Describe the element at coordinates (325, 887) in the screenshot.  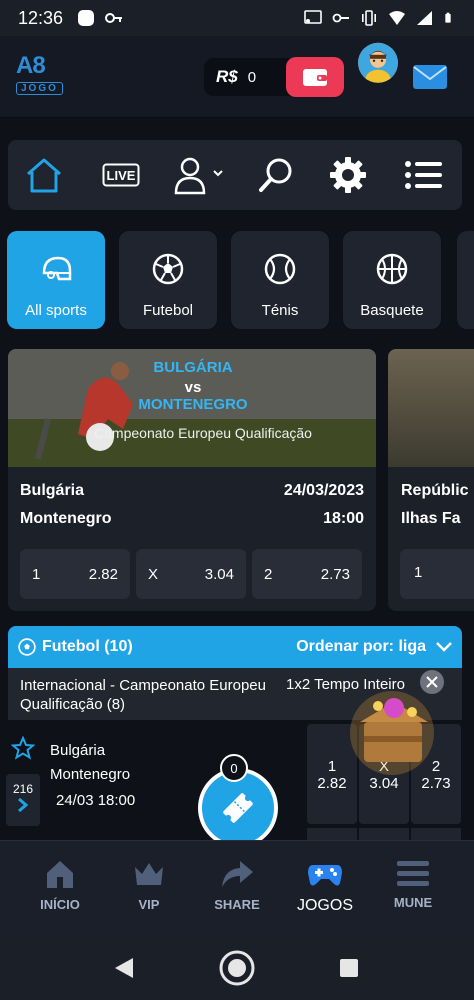
I see `bottom-nav-jogos: JOGOS` at that location.